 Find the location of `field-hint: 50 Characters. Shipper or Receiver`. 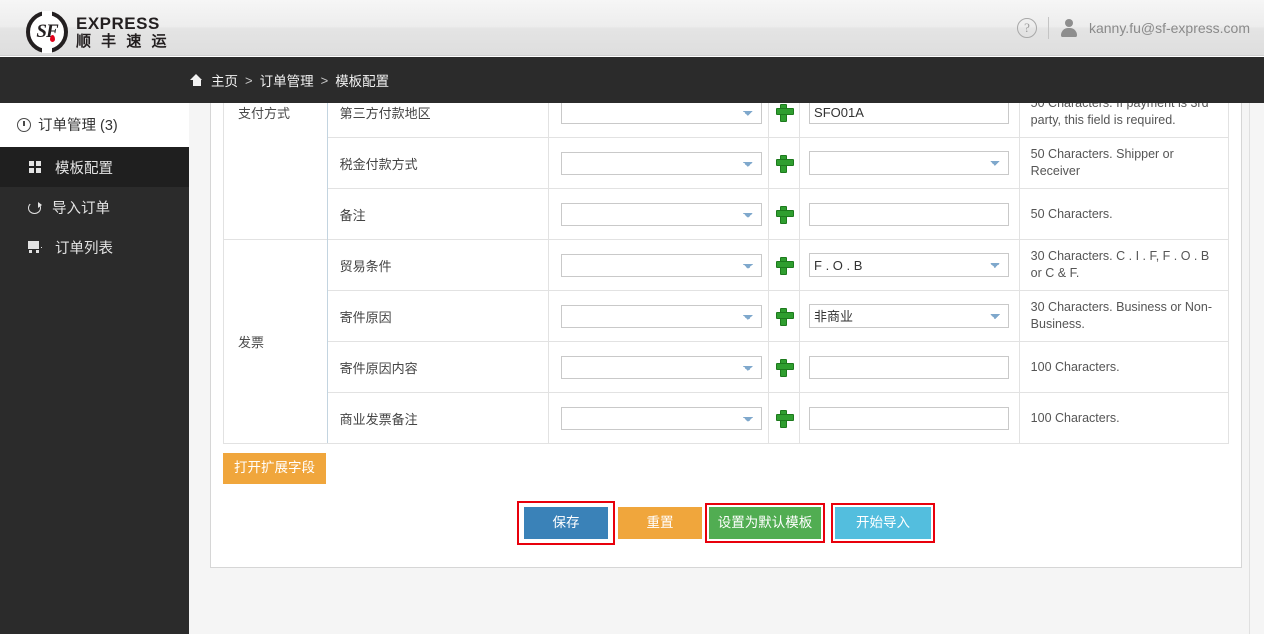

field-hint: 50 Characters. Shipper or Receiver is located at coordinates (1124, 163).